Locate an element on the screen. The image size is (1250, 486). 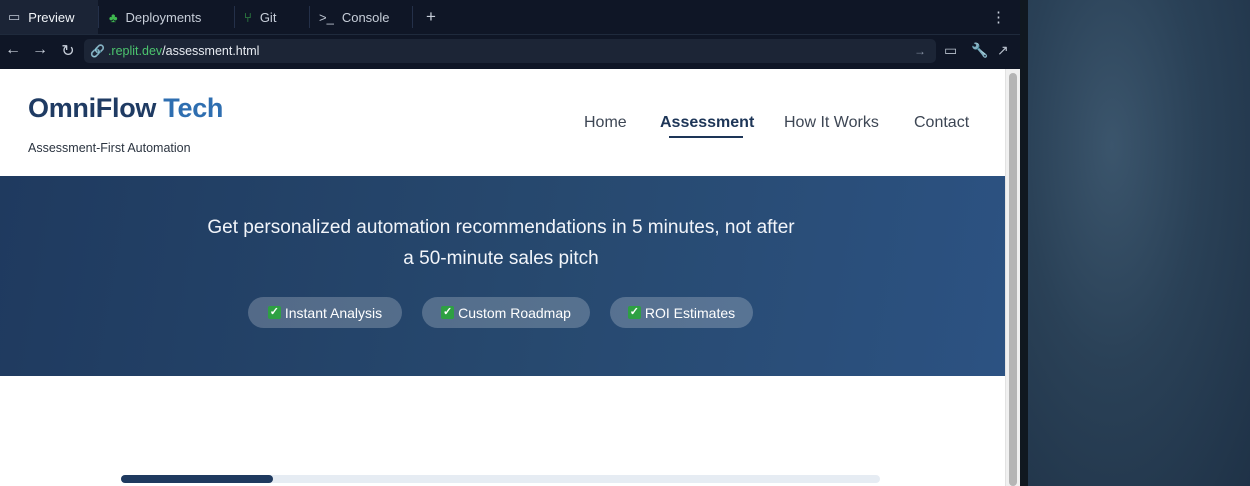
devtools-wrench-icon: 🔧 is located at coordinates (979, 50).